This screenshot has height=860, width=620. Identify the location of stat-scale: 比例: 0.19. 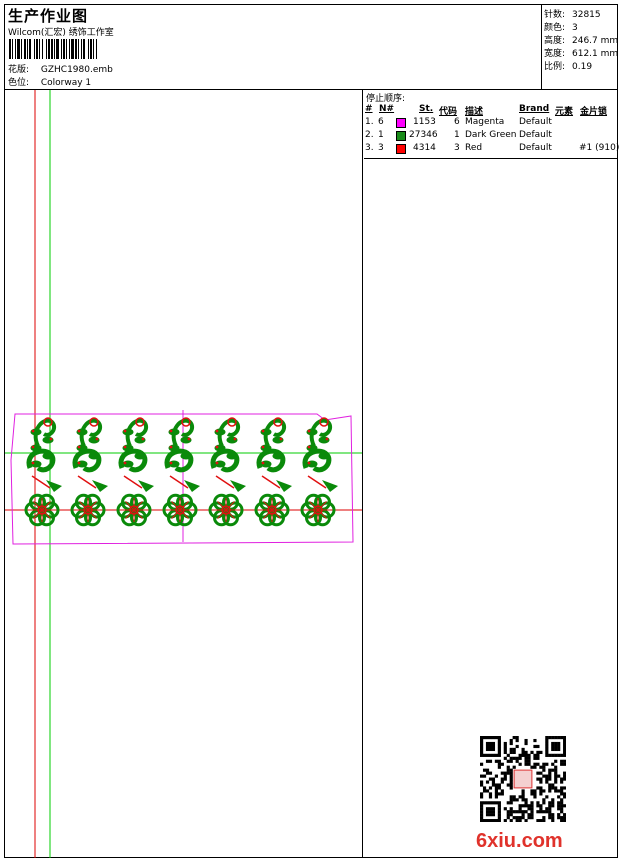
(568, 67).